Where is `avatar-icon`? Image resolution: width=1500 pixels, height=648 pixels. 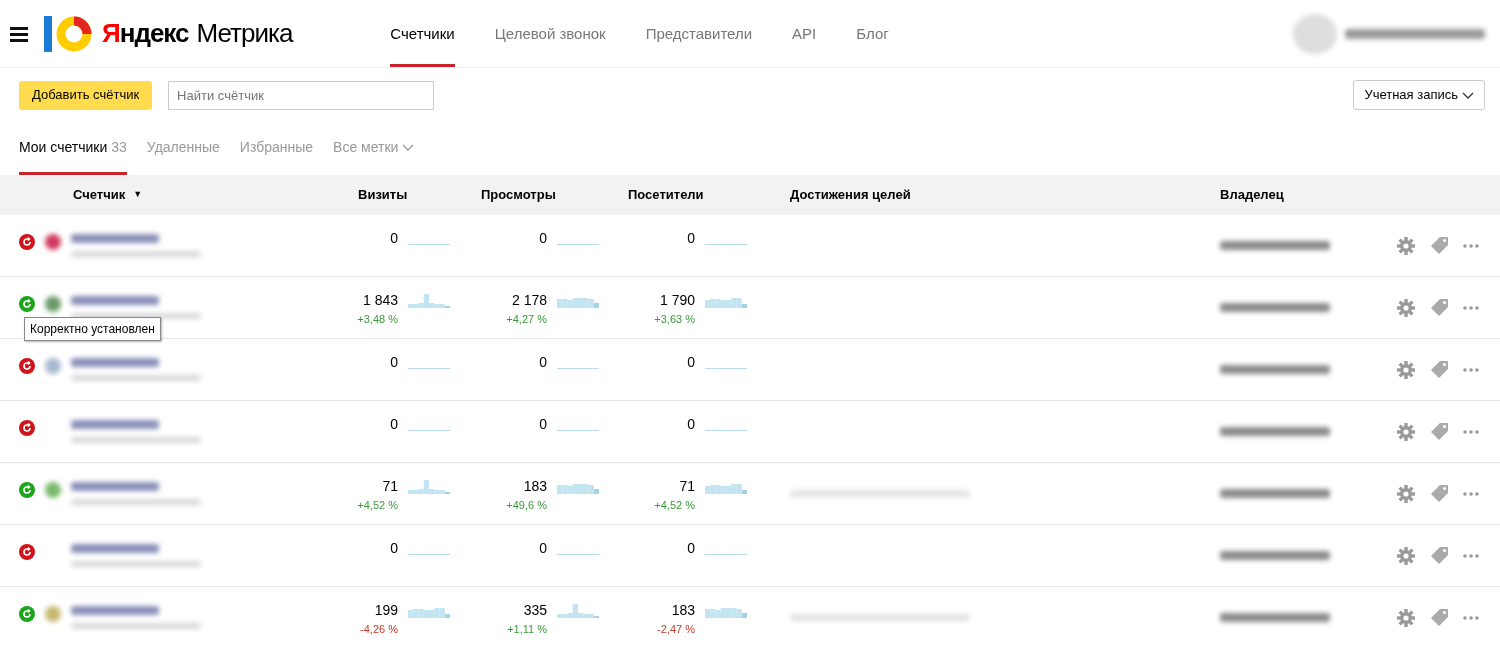
avatar-icon is located at coordinates (1315, 33).